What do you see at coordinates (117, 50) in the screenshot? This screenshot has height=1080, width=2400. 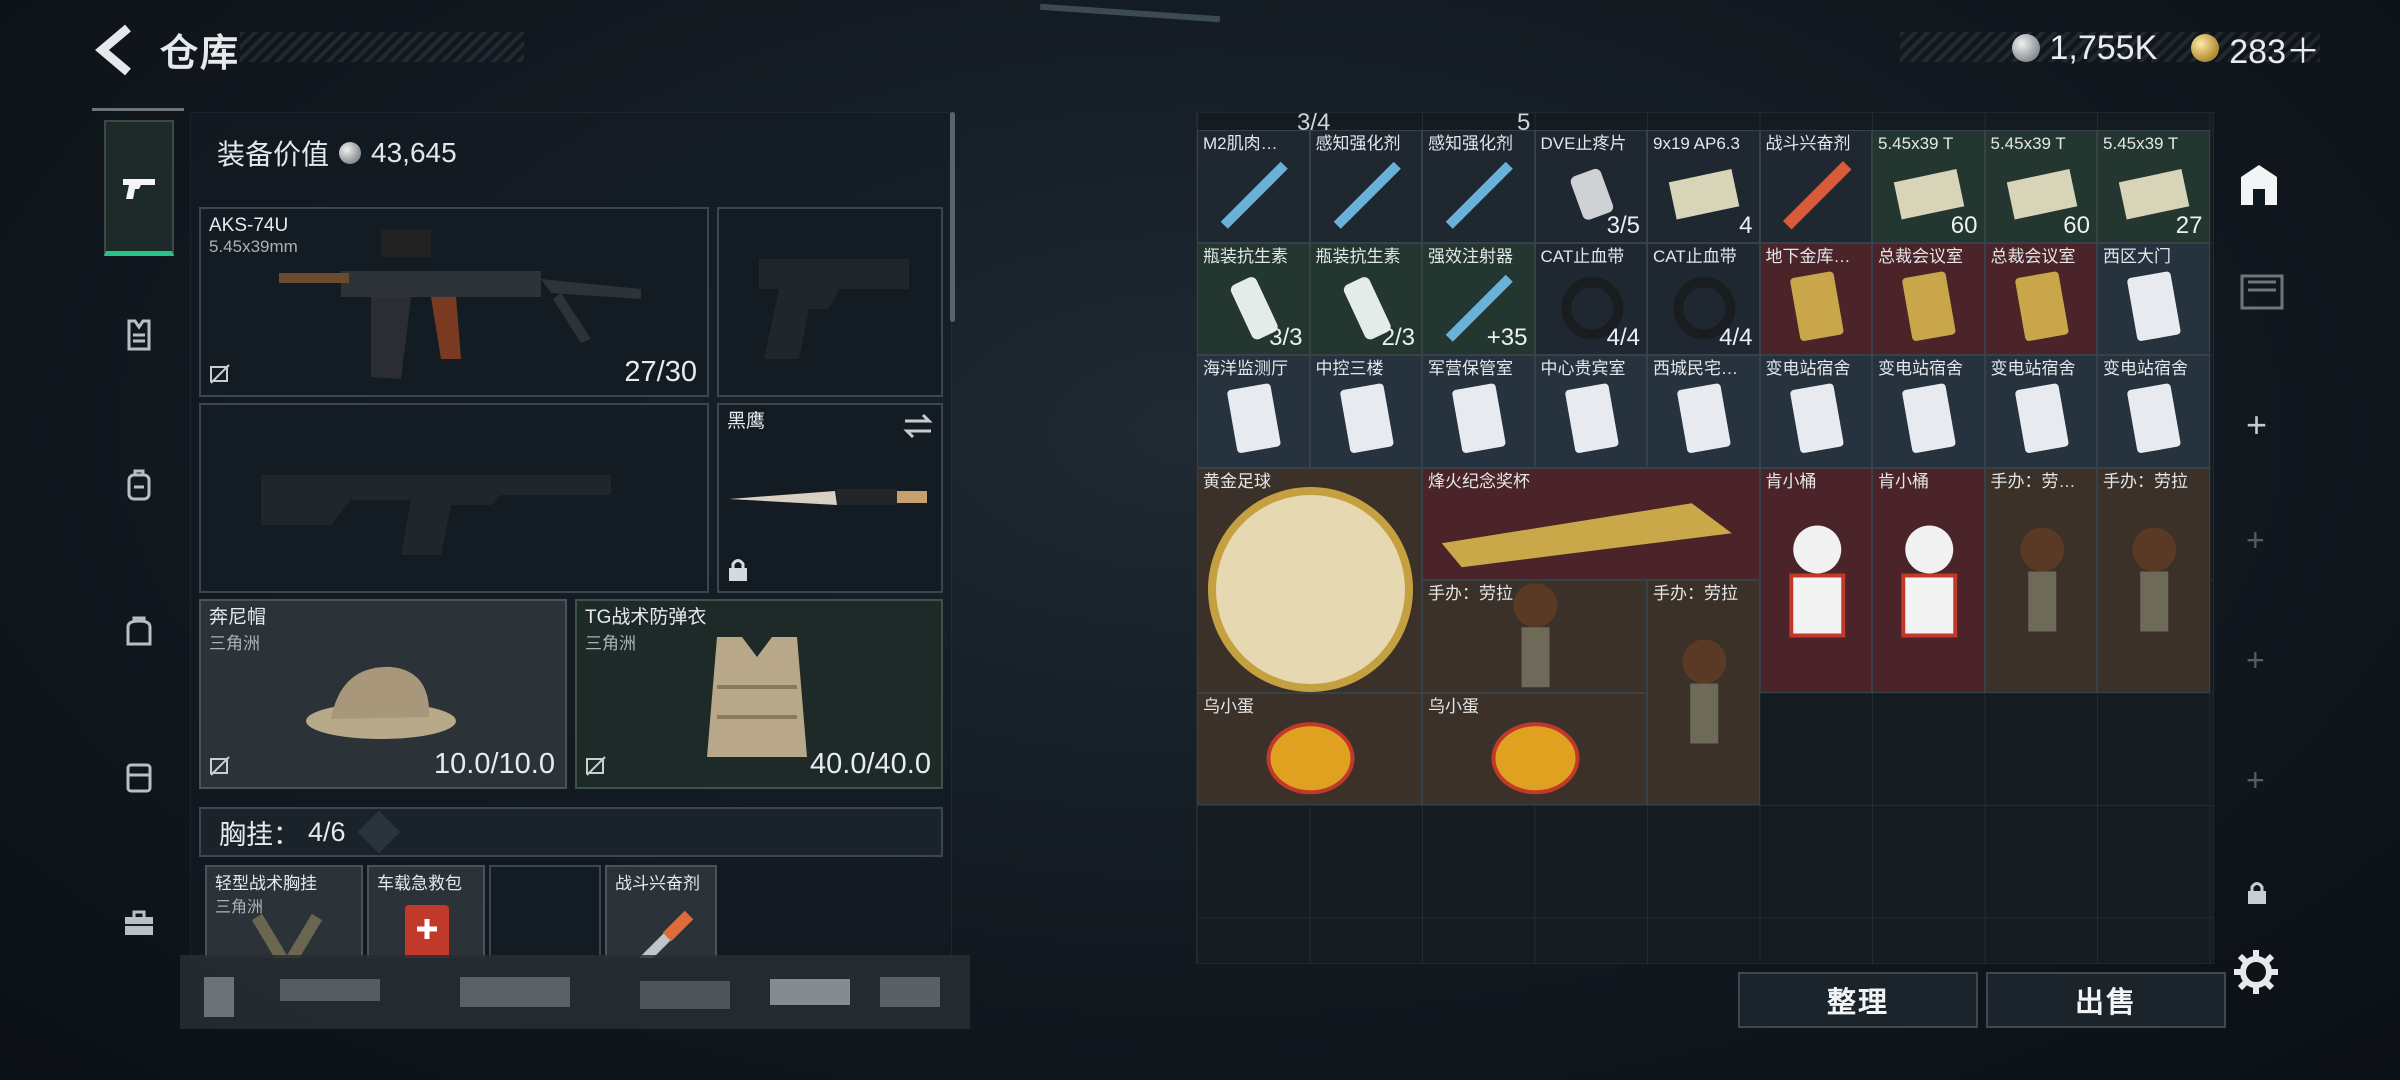 I see `back-button` at bounding box center [117, 50].